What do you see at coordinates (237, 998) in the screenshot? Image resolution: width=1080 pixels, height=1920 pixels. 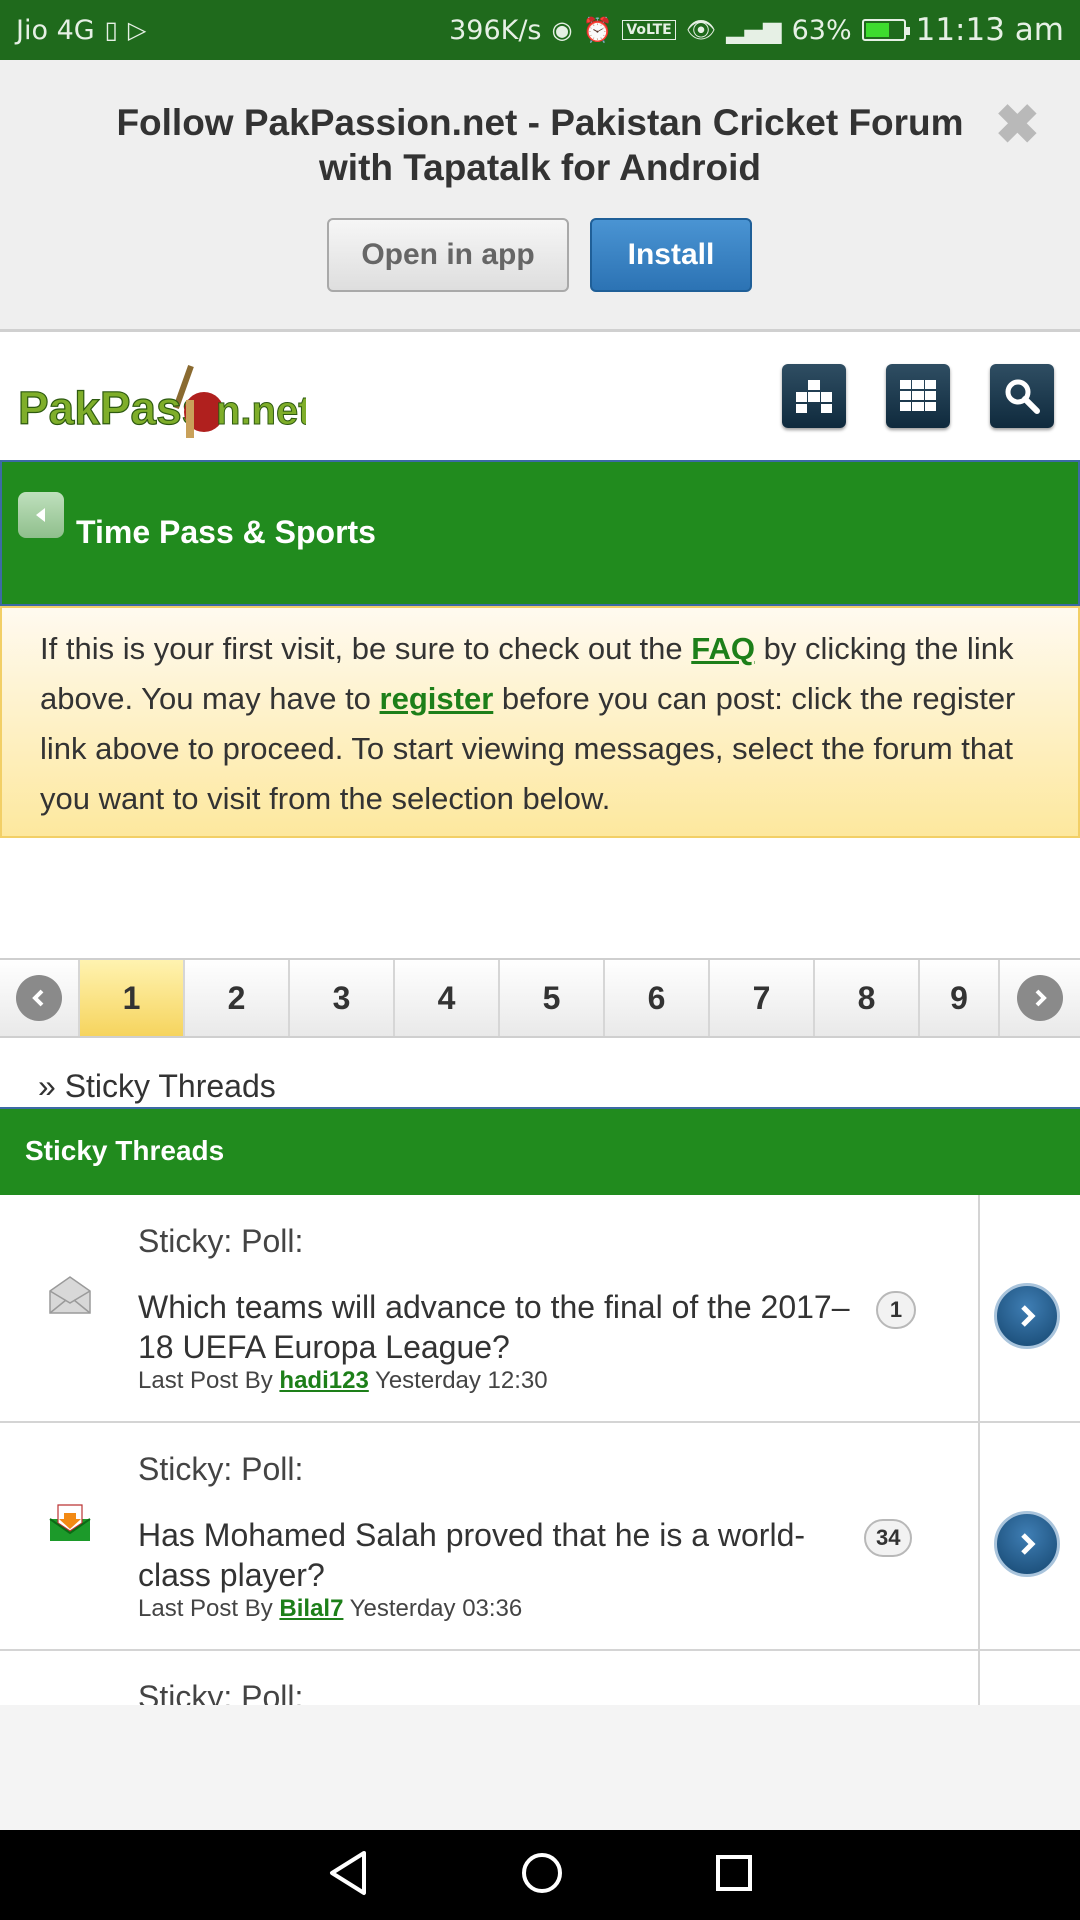 I see `page-2: 2` at bounding box center [237, 998].